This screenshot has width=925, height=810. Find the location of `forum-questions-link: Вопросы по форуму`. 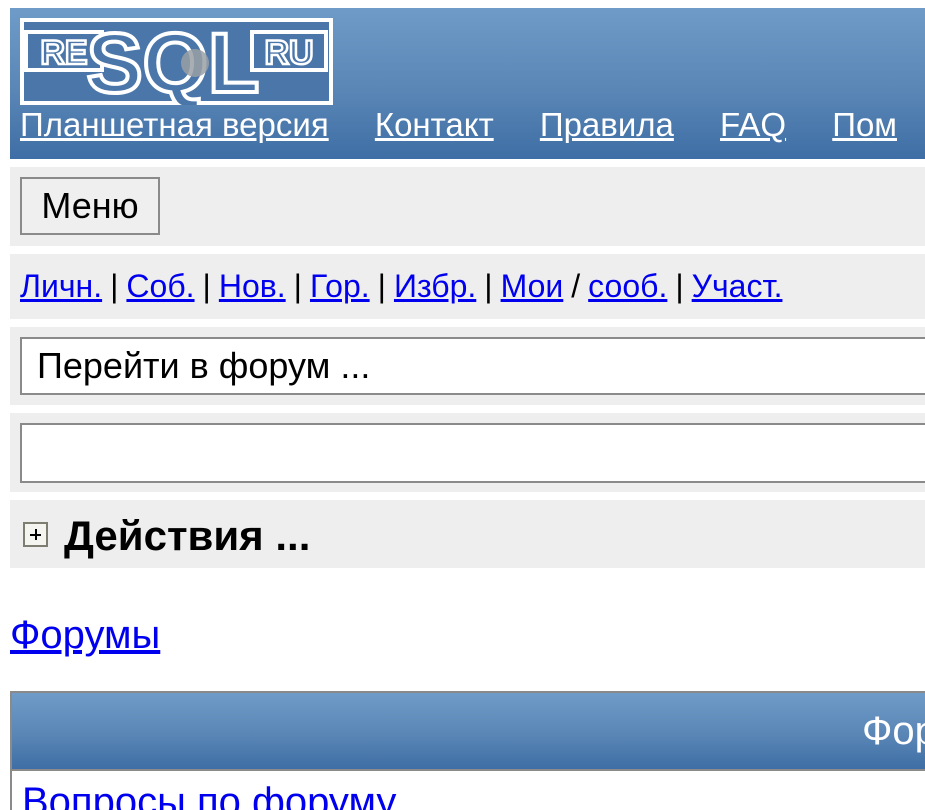

forum-questions-link: Вопросы по форуму is located at coordinates (209, 794).